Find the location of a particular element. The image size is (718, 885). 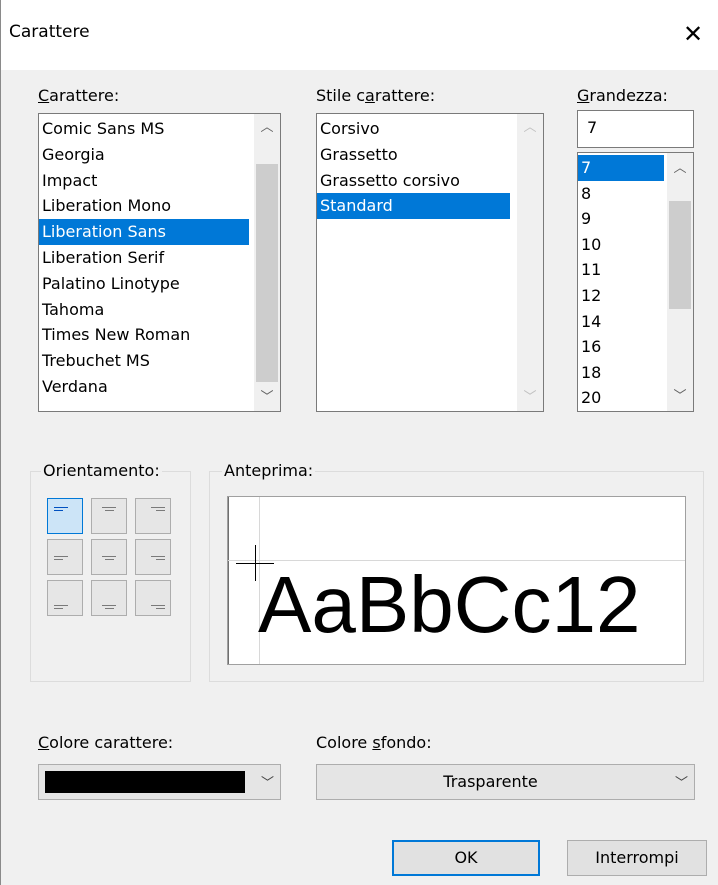

align-middle-left-button is located at coordinates (65, 557).